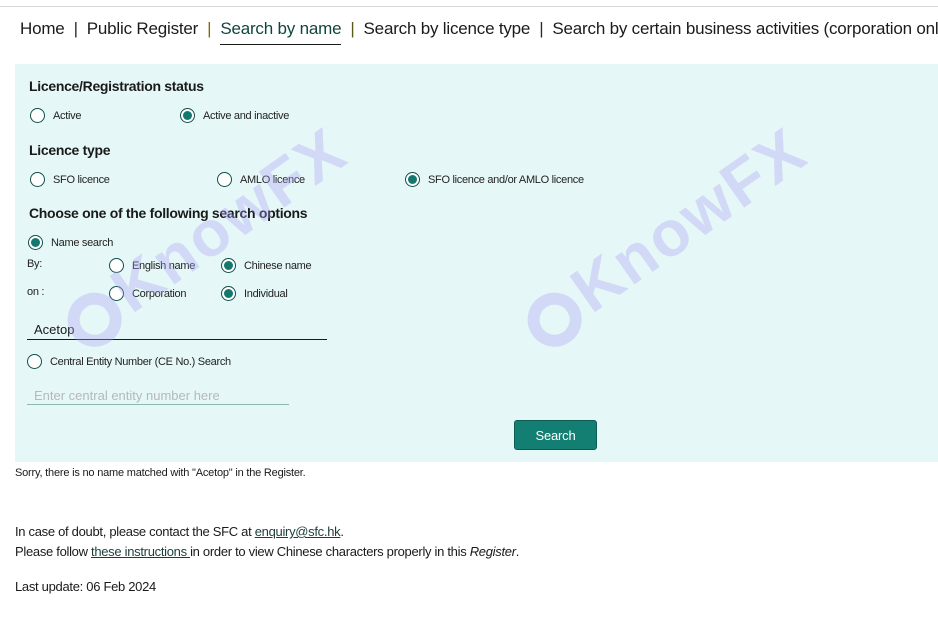  What do you see at coordinates (70, 150) in the screenshot?
I see `licence-type-section-title: Licence type` at bounding box center [70, 150].